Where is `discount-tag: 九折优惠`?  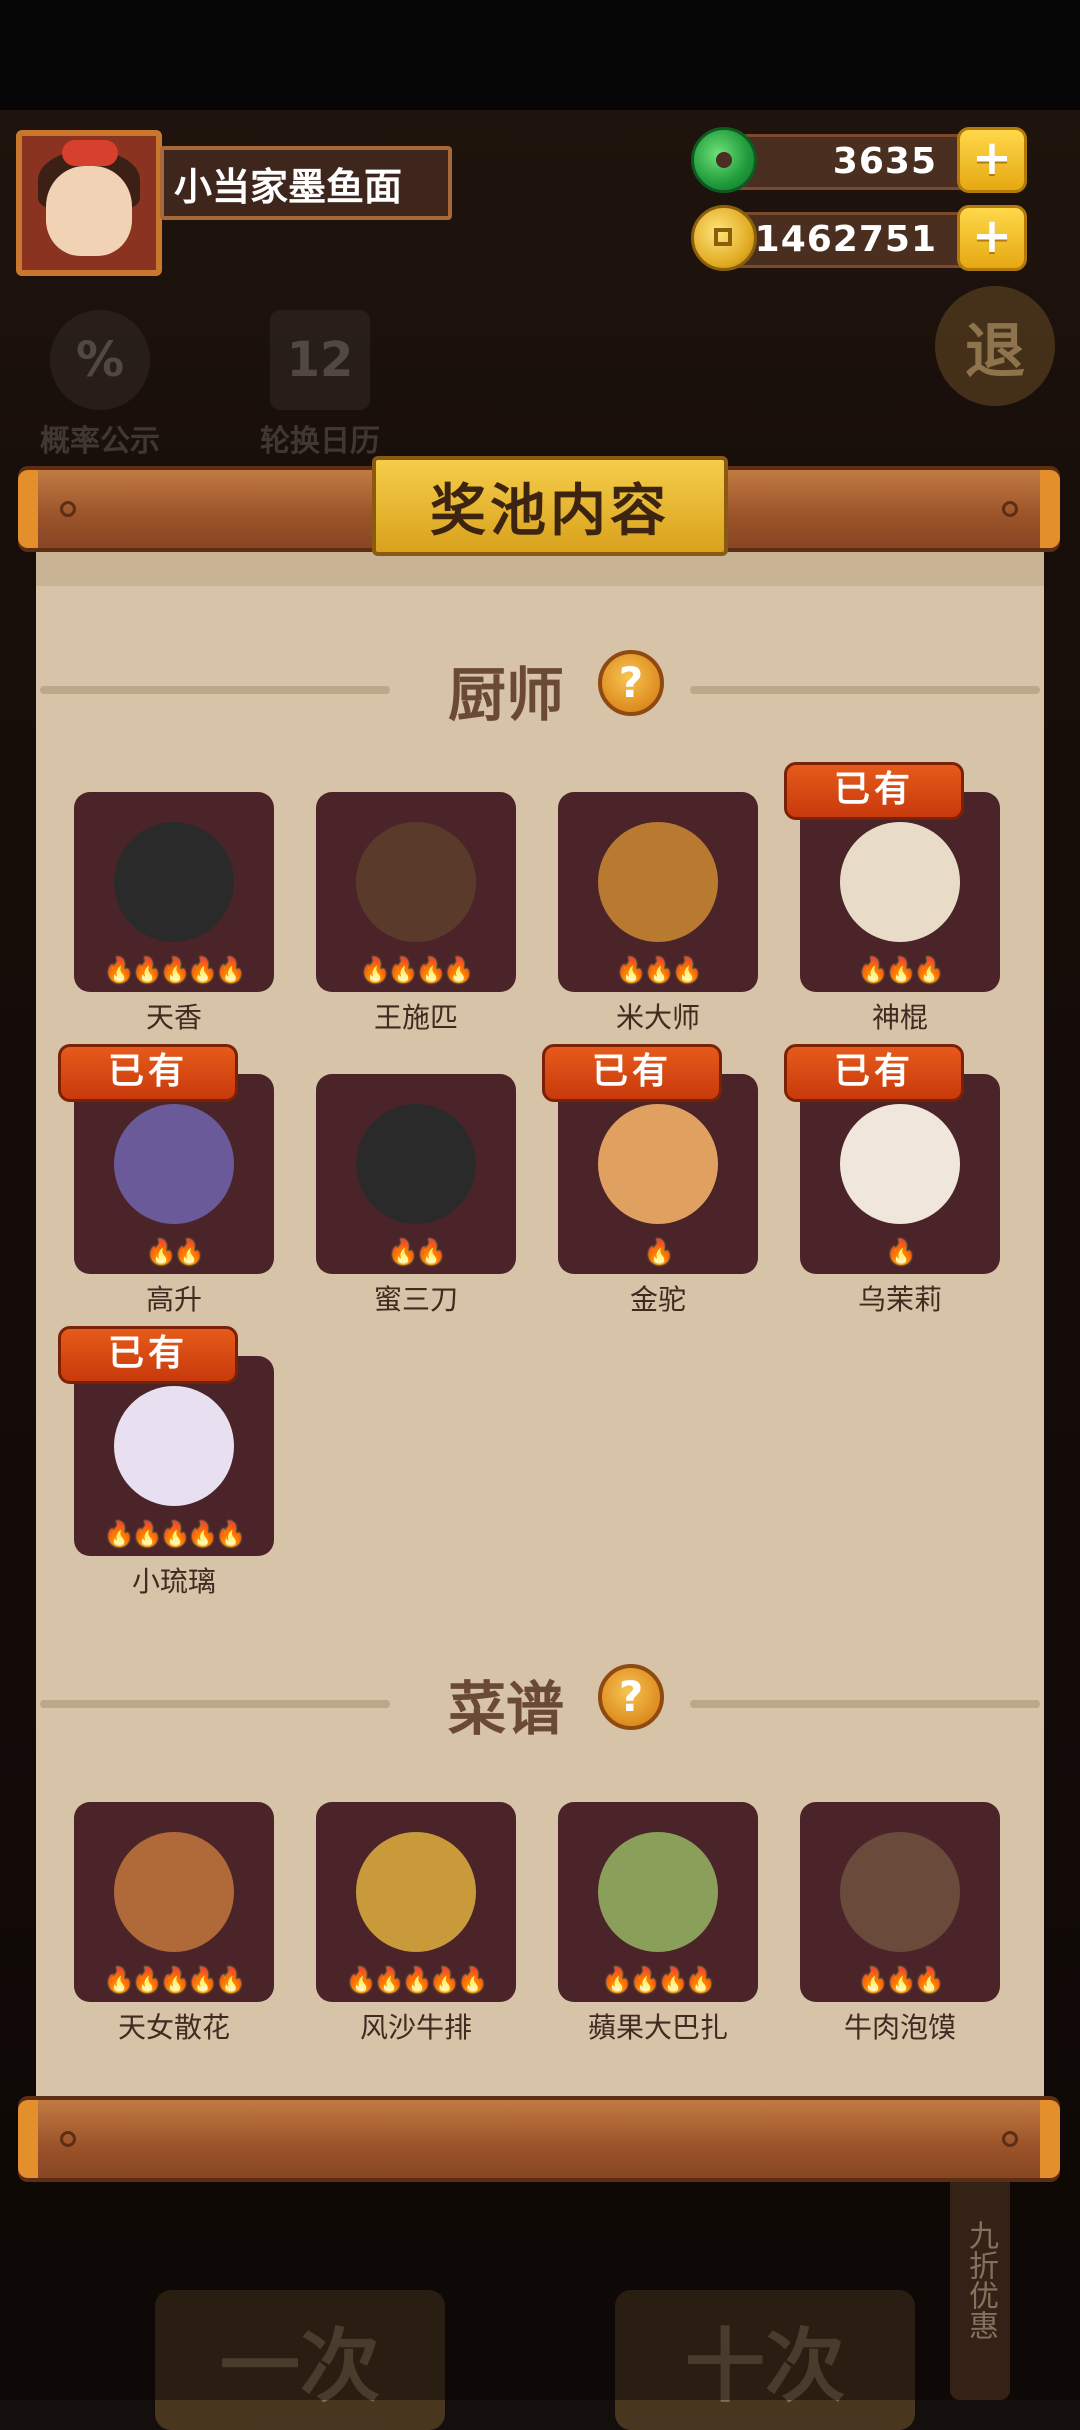
discount-tag: 九折优惠 is located at coordinates (980, 2280).